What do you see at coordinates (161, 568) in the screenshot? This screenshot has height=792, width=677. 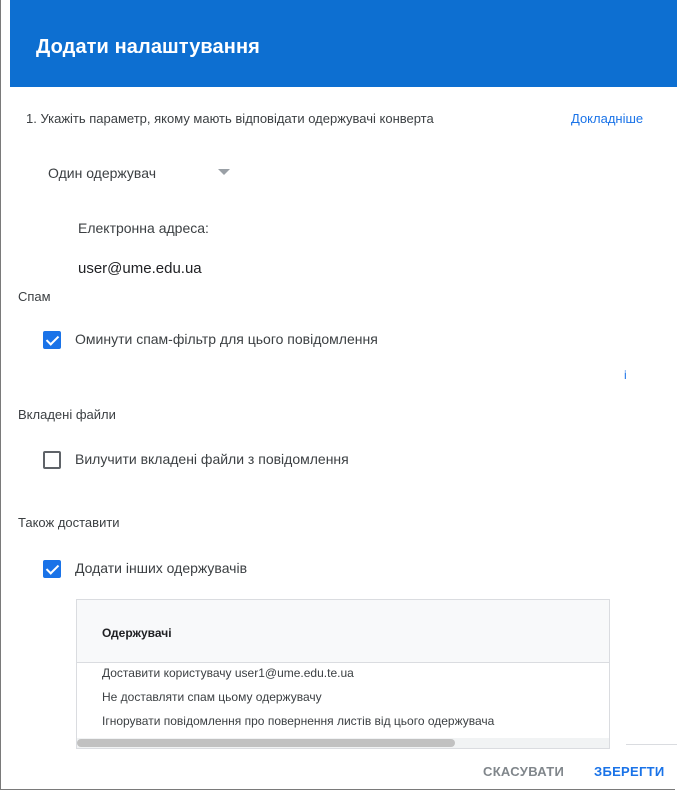 I see `add-recipients-label: Додати інших одержувачів` at bounding box center [161, 568].